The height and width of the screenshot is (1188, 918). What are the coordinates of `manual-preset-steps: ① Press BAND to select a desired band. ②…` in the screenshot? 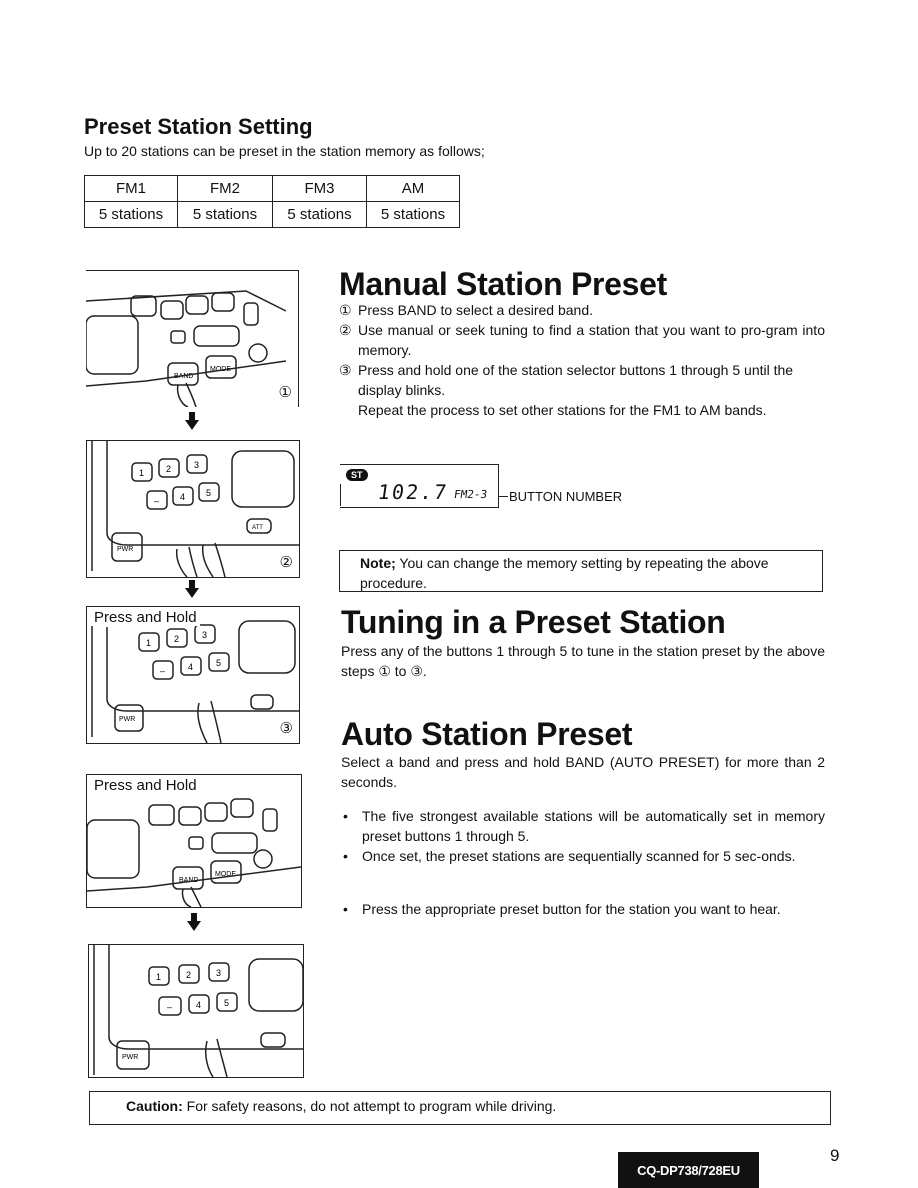 It's located at (582, 360).